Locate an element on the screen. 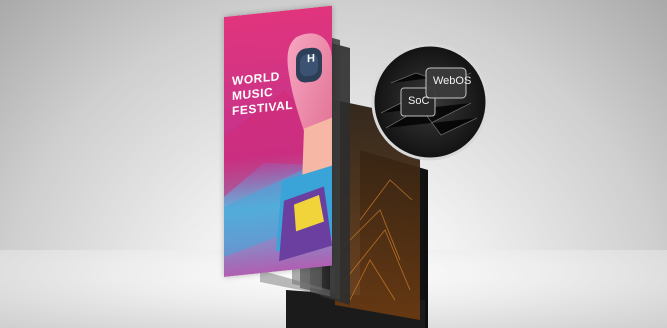 This screenshot has height=328, width=667. poster-screen: WORLD MUSIC FESTIVAL H is located at coordinates (278, 141).